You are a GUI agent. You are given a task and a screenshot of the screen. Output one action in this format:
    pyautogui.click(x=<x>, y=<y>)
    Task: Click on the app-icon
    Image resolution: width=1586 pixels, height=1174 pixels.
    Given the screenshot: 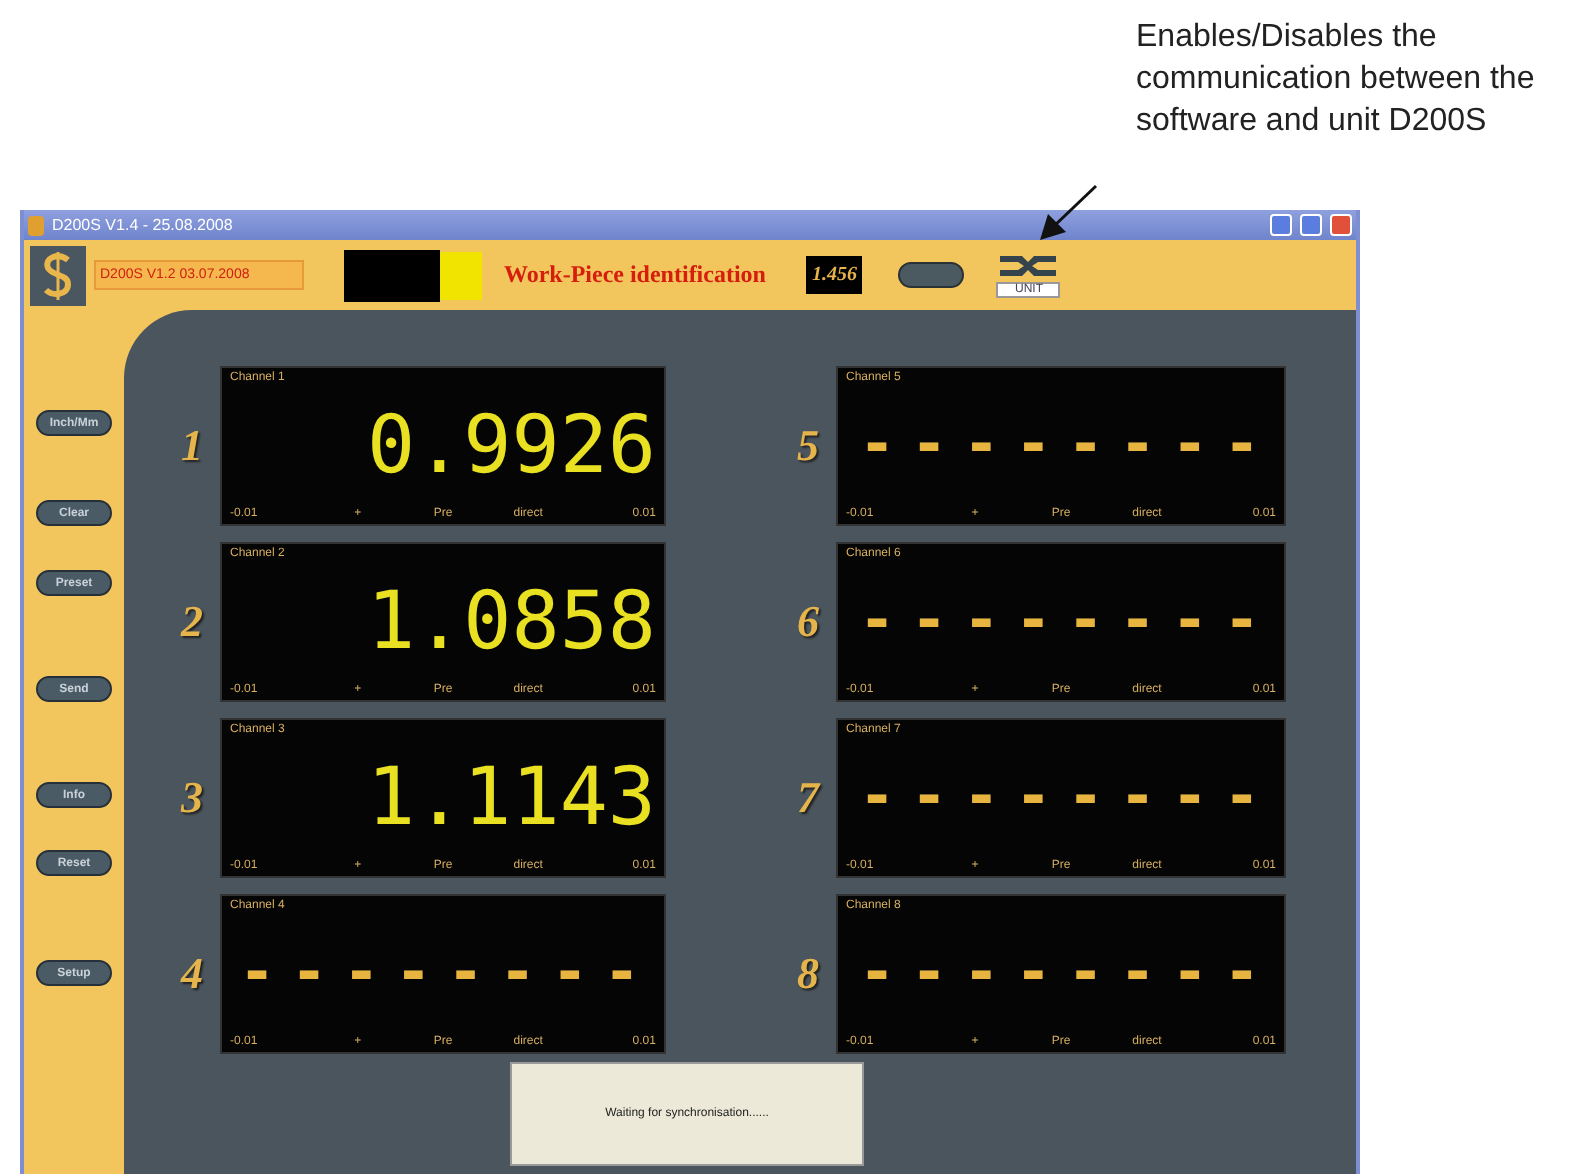 What is the action you would take?
    pyautogui.click(x=36, y=225)
    